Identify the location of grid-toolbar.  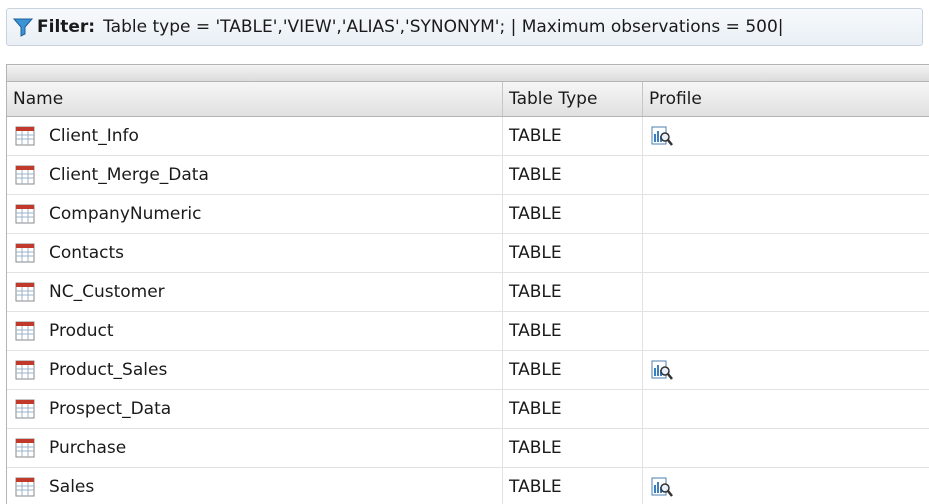
(468, 73).